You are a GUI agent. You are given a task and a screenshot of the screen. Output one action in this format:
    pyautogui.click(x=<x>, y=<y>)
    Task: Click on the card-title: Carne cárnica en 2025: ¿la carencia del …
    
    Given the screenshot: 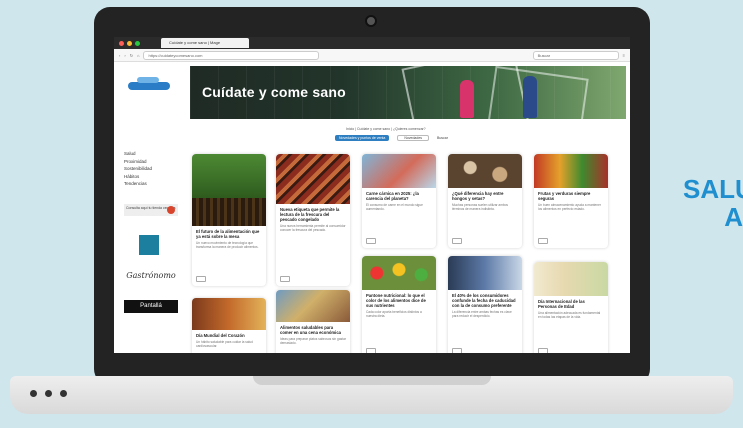 What is the action you would take?
    pyautogui.click(x=392, y=196)
    